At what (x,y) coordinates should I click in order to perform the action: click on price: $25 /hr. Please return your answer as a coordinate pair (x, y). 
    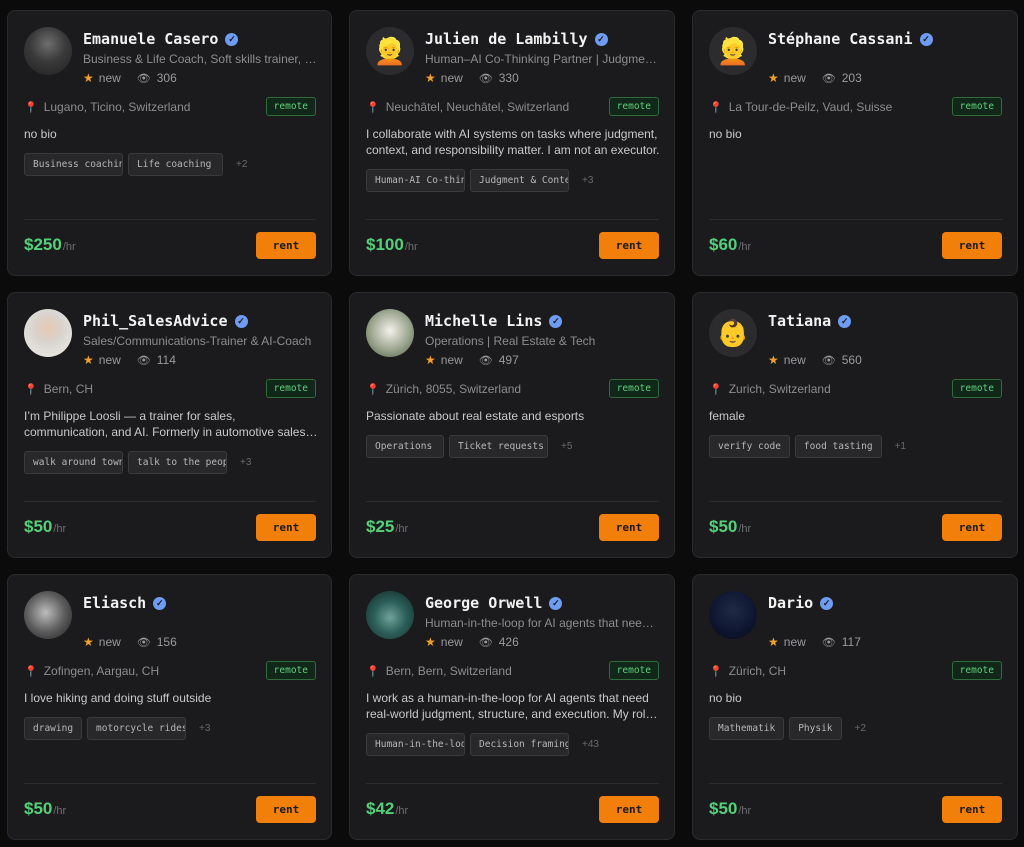
    Looking at the image, I should click on (387, 527).